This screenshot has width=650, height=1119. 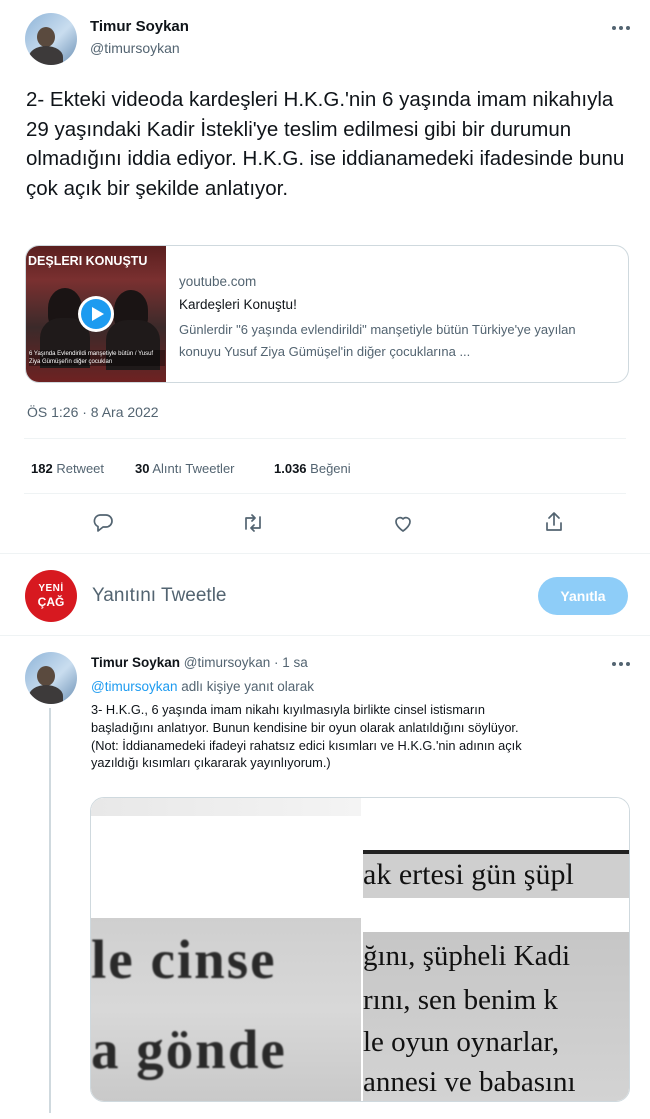 What do you see at coordinates (184, 959) in the screenshot?
I see `scan-left-line-1: le cinse` at bounding box center [184, 959].